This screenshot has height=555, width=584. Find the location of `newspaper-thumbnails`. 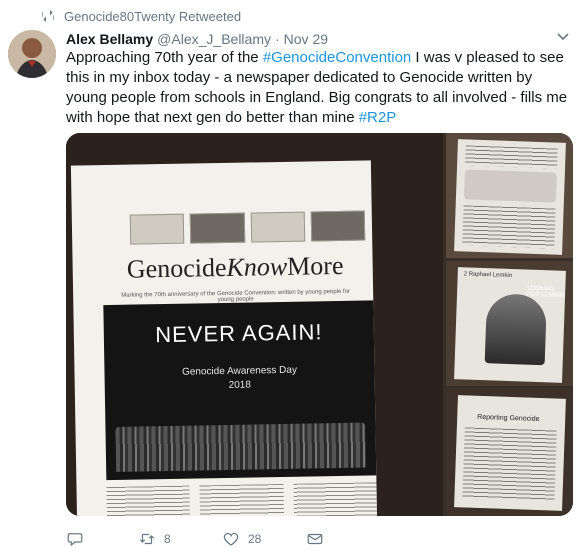

newspaper-thumbnails is located at coordinates (247, 227).